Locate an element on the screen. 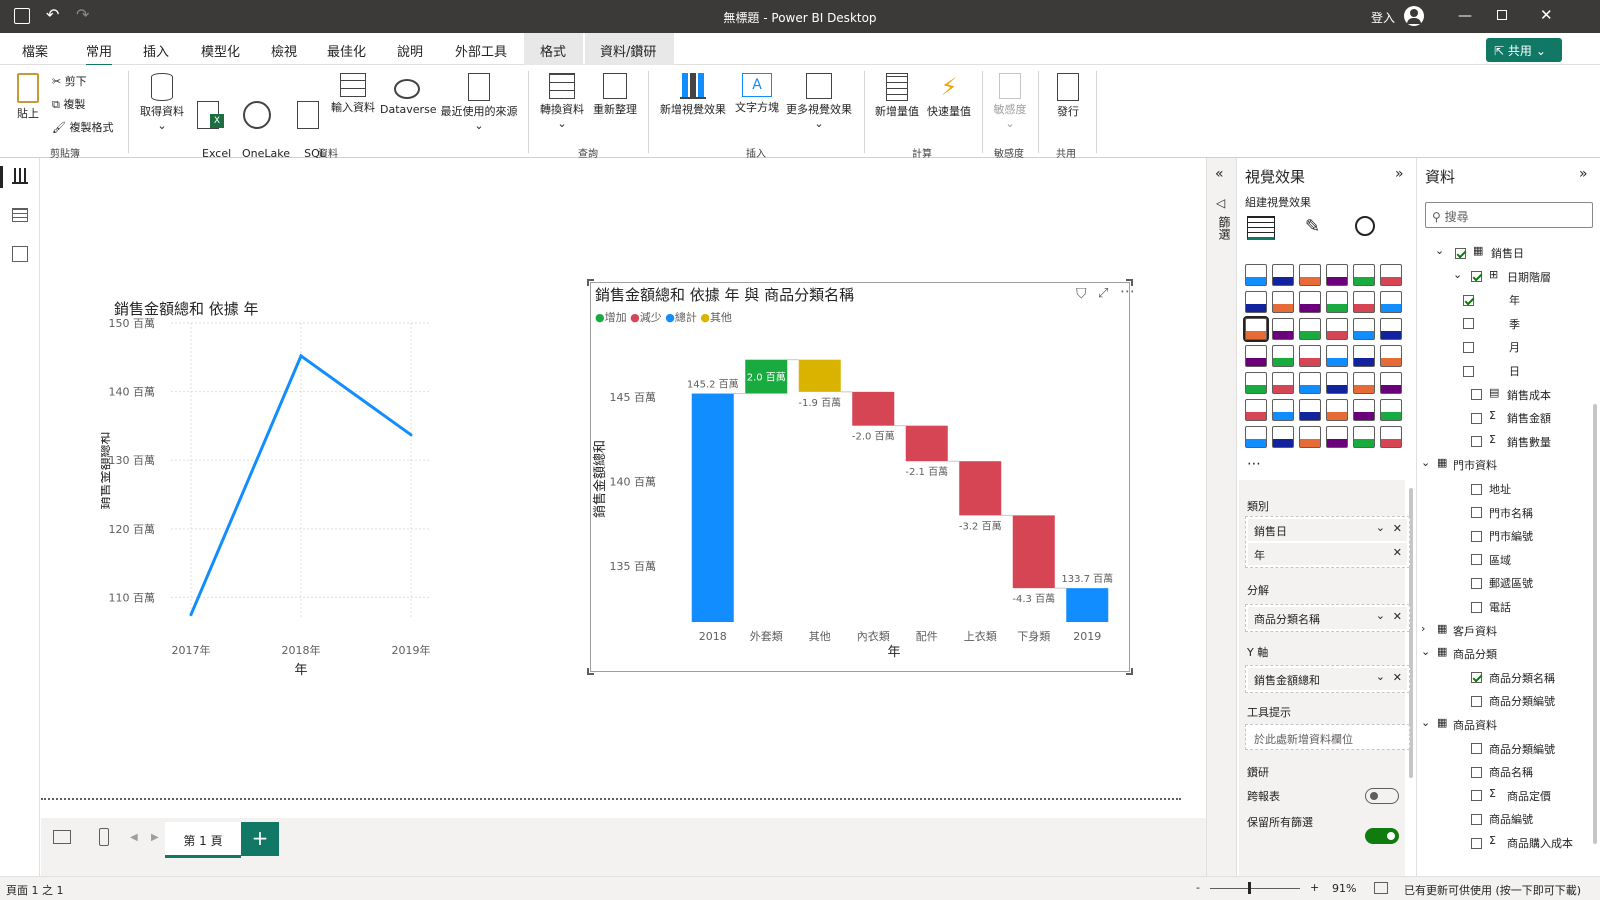  signin-link: 登入 is located at coordinates (1383, 17).